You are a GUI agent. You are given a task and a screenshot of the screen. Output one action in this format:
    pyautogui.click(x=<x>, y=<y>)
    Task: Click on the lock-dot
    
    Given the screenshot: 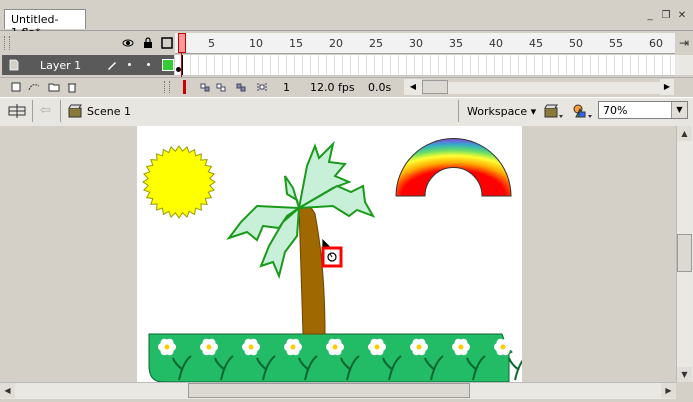 What is the action you would take?
    pyautogui.click(x=148, y=64)
    